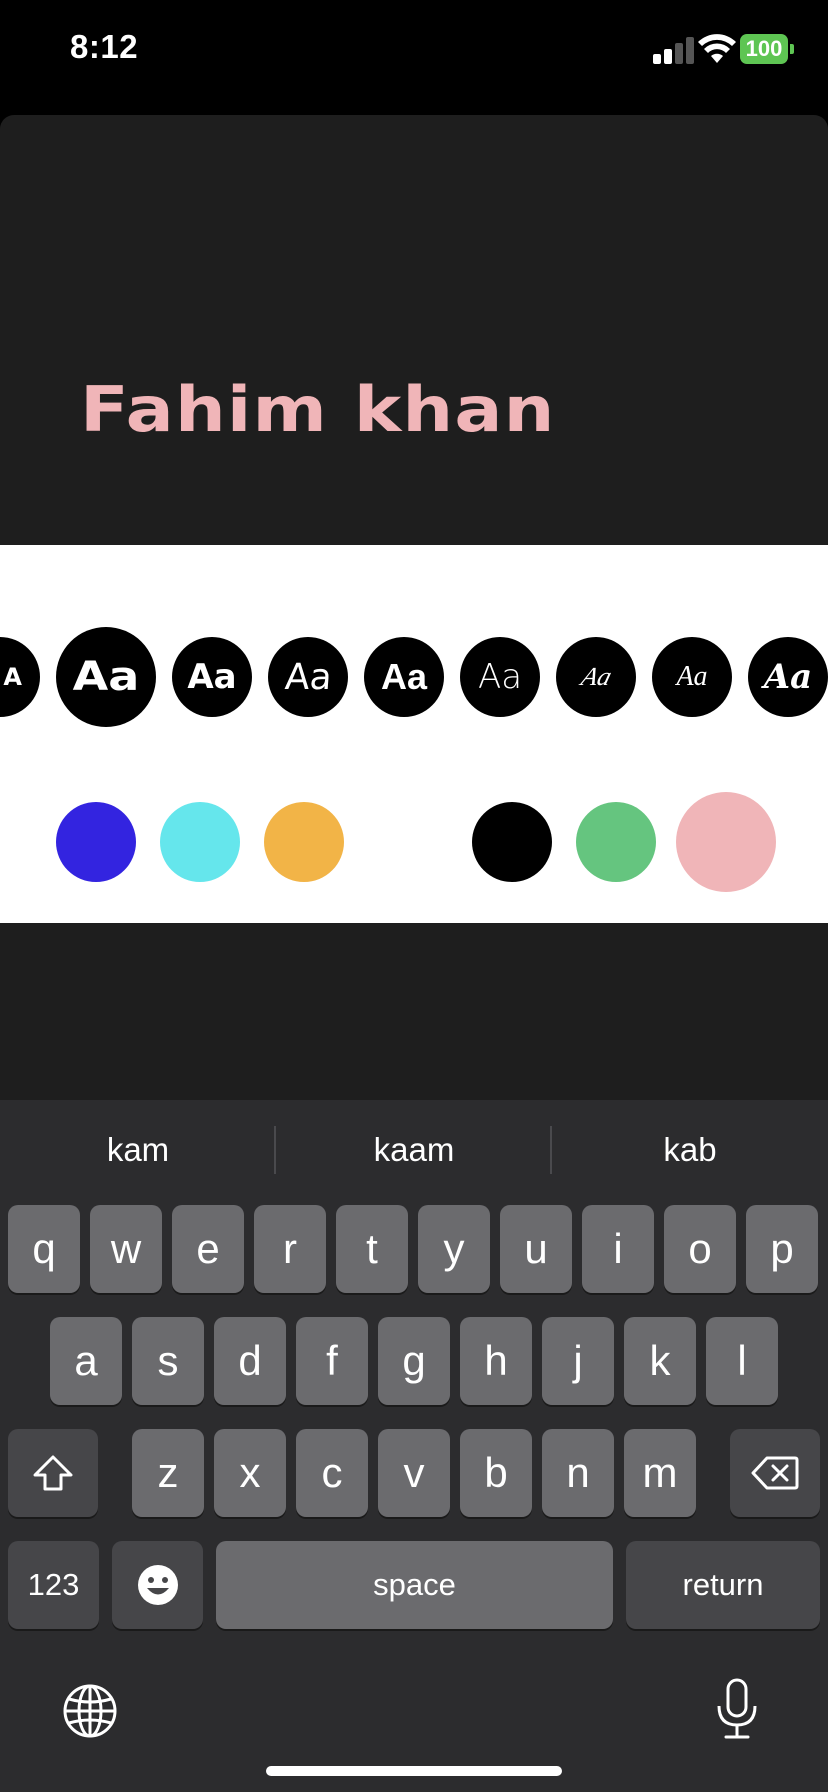 The width and height of the screenshot is (828, 1792). I want to click on key-u: u, so click(536, 1249).